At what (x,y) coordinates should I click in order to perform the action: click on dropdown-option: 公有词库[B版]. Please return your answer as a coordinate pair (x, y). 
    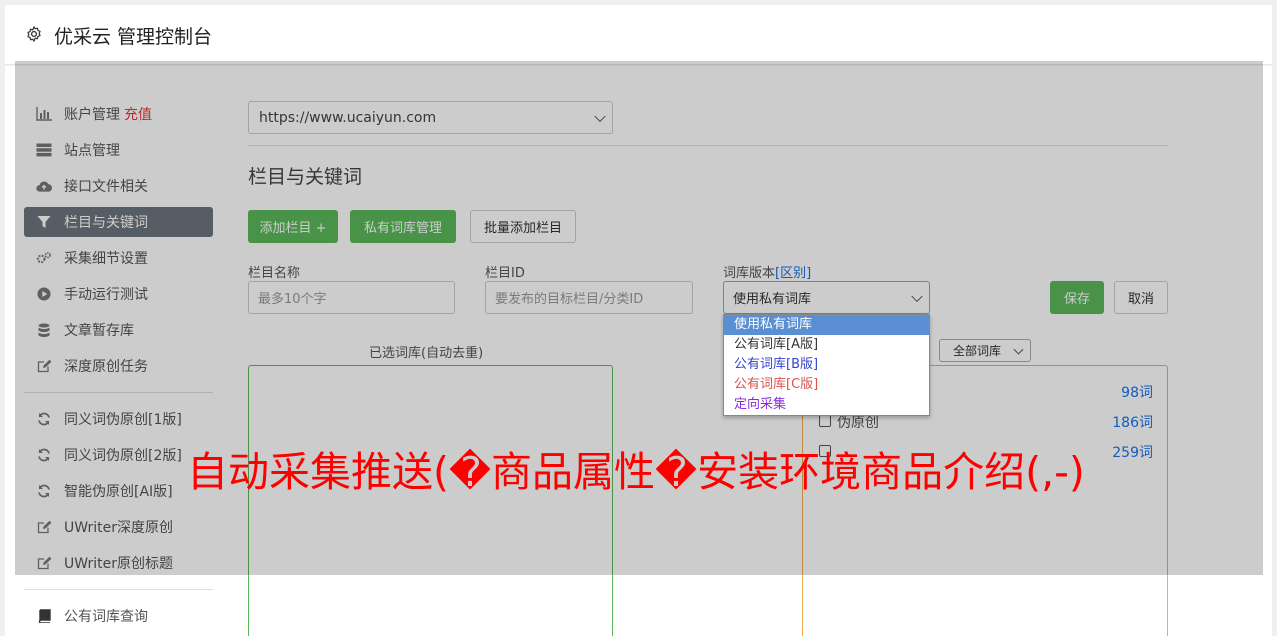
    Looking at the image, I should click on (826, 365).